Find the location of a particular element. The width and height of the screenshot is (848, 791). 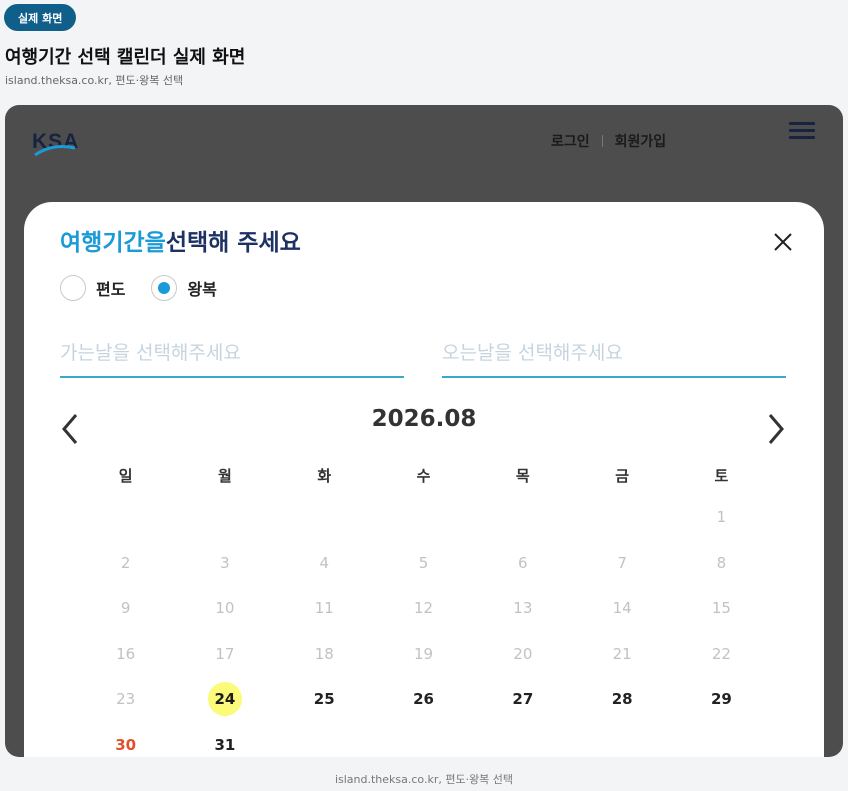

calendar-day: 27 is located at coordinates (522, 699).